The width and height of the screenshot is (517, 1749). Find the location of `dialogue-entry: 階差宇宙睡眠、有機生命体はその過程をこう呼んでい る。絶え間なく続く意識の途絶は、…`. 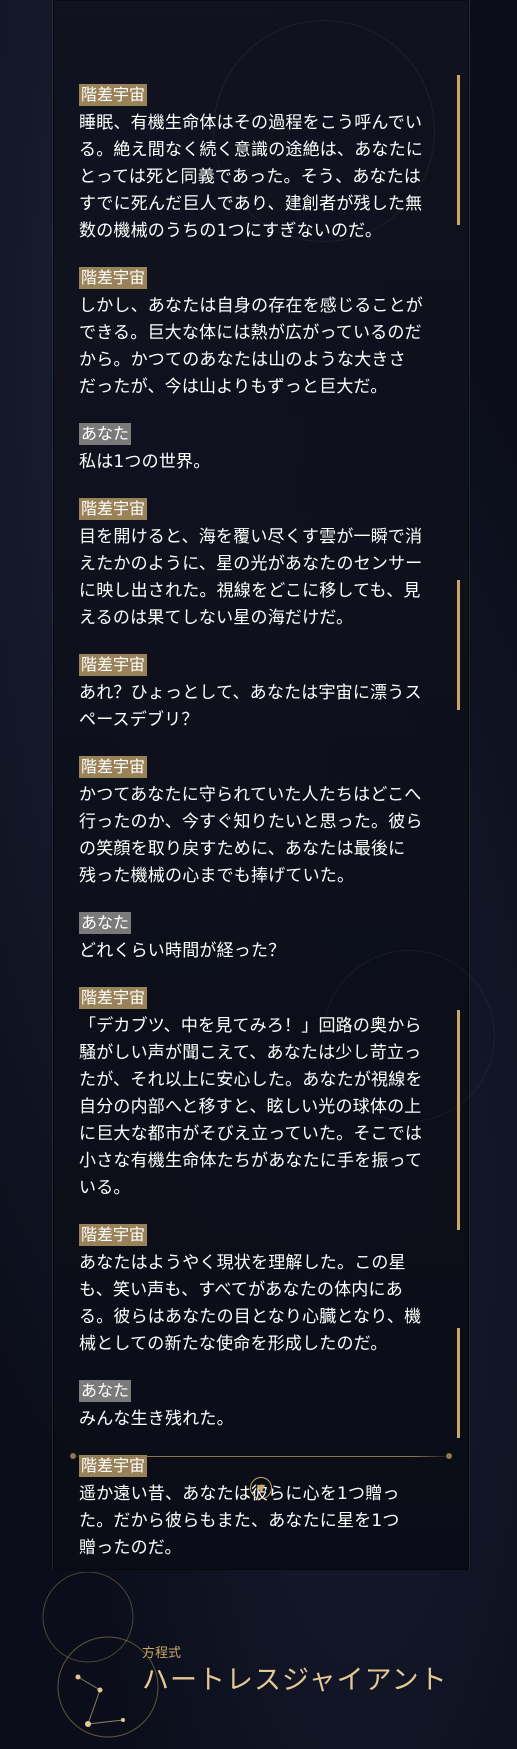

dialogue-entry: 階差宇宙睡眠、有機生命体はその過程をこう呼んでい る。絶え間なく続く意識の途絶は、… is located at coordinates (259, 164).